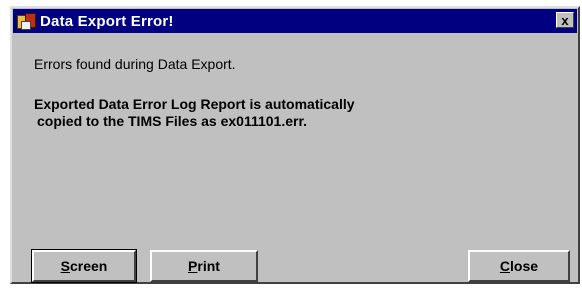 The width and height of the screenshot is (582, 290). I want to click on close-icon: x, so click(565, 20).